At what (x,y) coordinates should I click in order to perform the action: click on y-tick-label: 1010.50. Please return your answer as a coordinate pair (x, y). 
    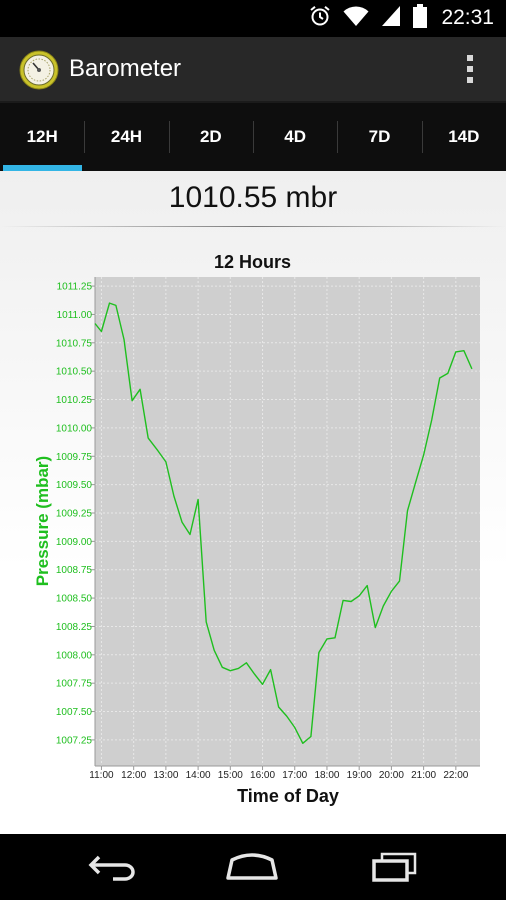
    Looking at the image, I should click on (74, 372).